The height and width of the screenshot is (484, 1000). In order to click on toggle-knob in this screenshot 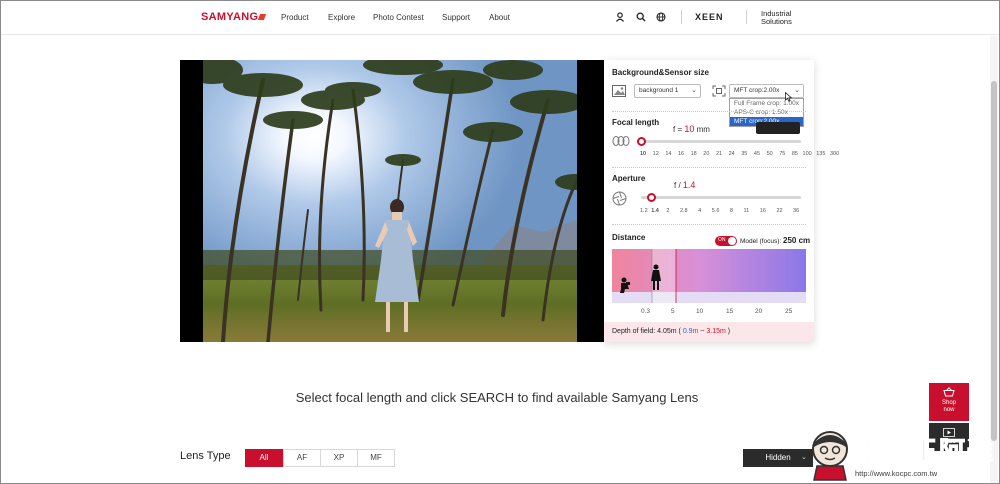, I will do `click(732, 241)`.